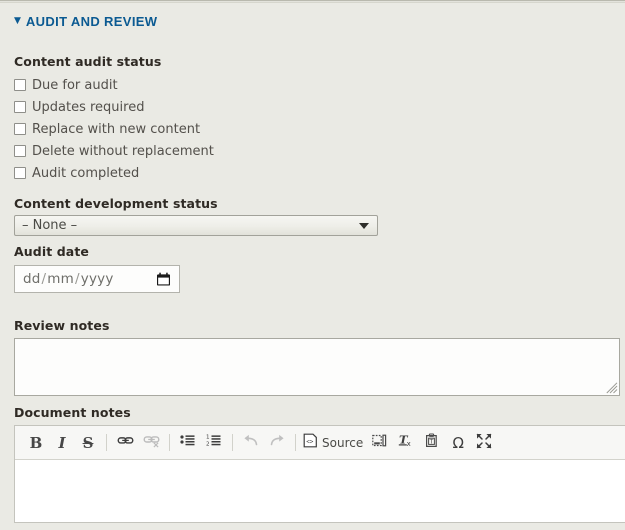  What do you see at coordinates (20, 107) in the screenshot?
I see `checkbox-updates-required` at bounding box center [20, 107].